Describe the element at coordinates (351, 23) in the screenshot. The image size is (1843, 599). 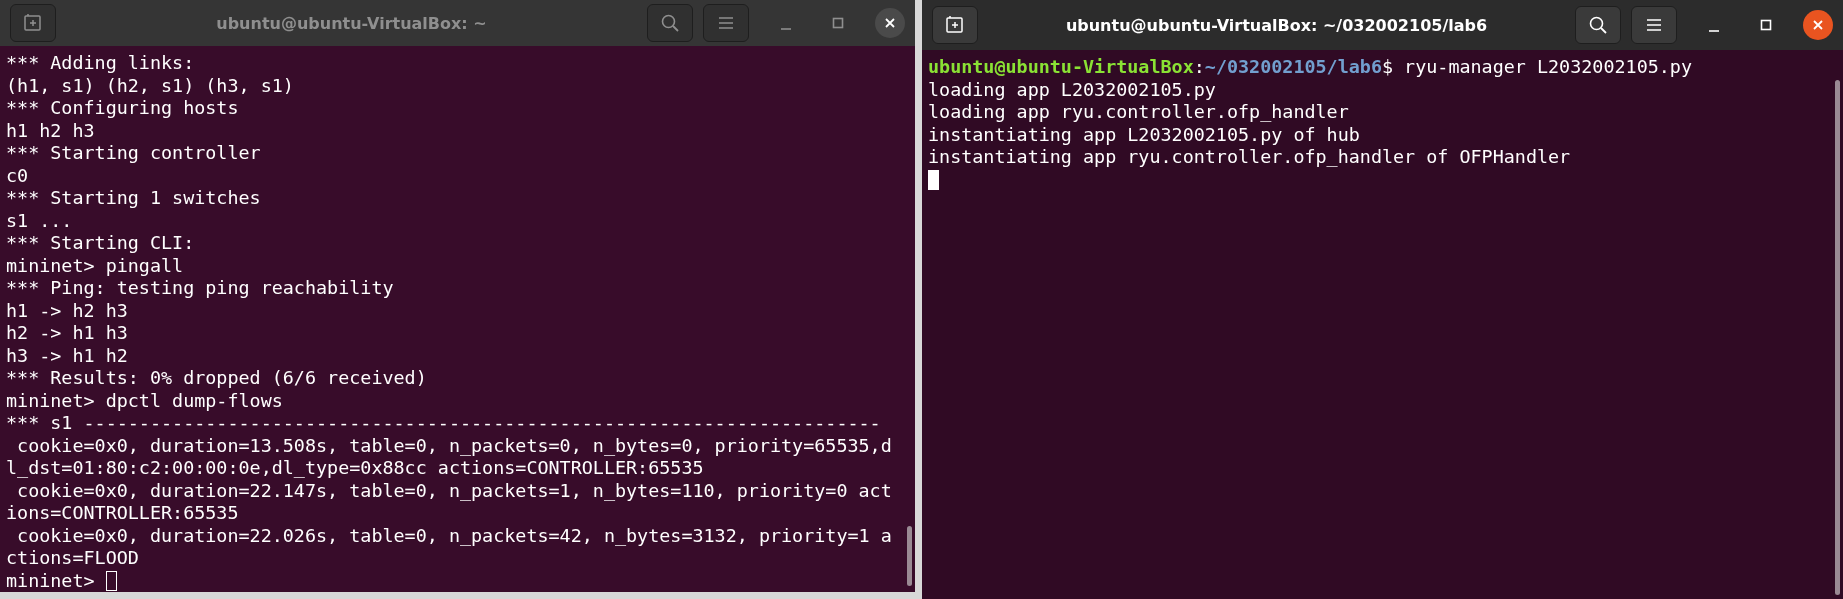
I see `window-title: ubuntu@ubuntu-VirtualBox: ~` at that location.